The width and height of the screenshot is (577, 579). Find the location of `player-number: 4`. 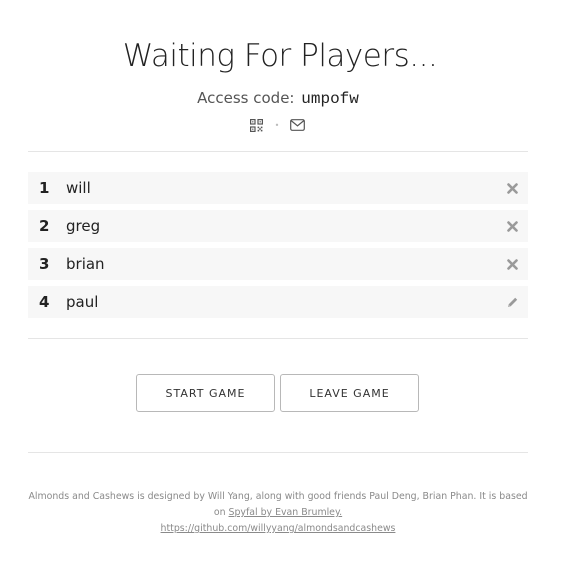

player-number: 4 is located at coordinates (44, 302).